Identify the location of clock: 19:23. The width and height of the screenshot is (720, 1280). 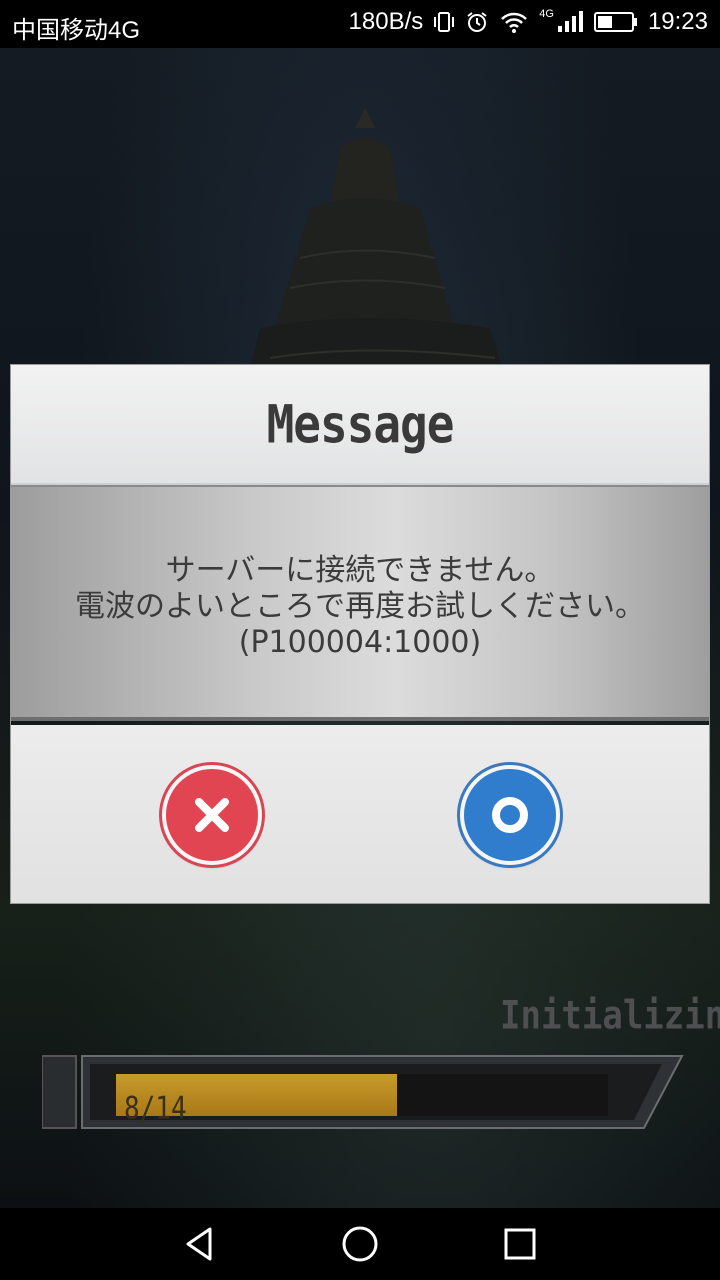
(677, 21).